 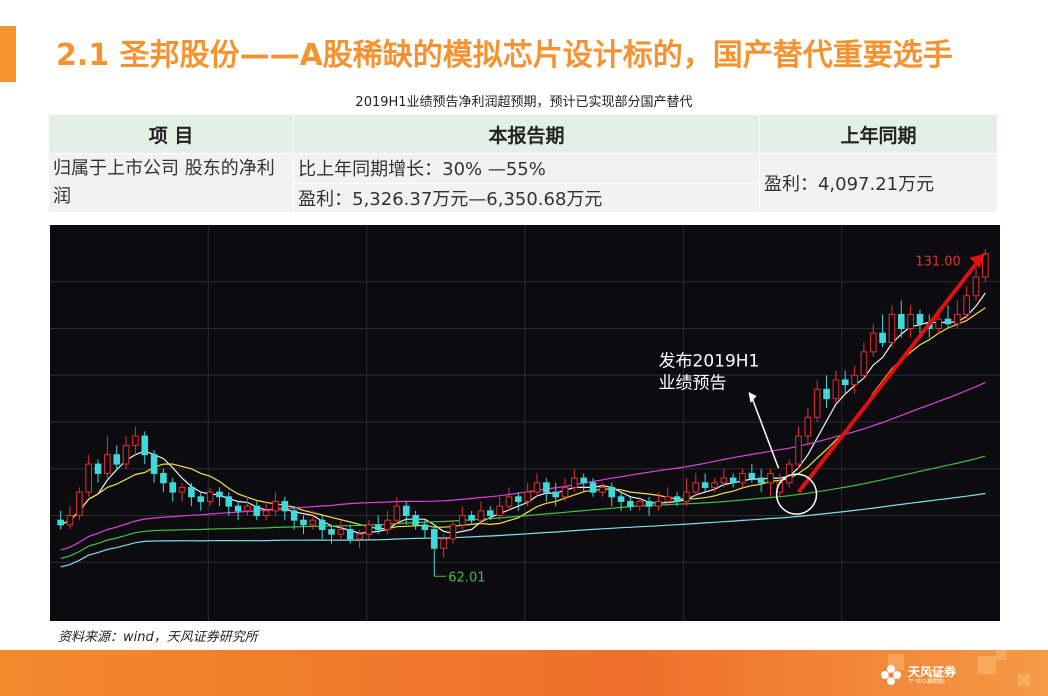 I want to click on annotation-text: 业绩预告, so click(x=693, y=384).